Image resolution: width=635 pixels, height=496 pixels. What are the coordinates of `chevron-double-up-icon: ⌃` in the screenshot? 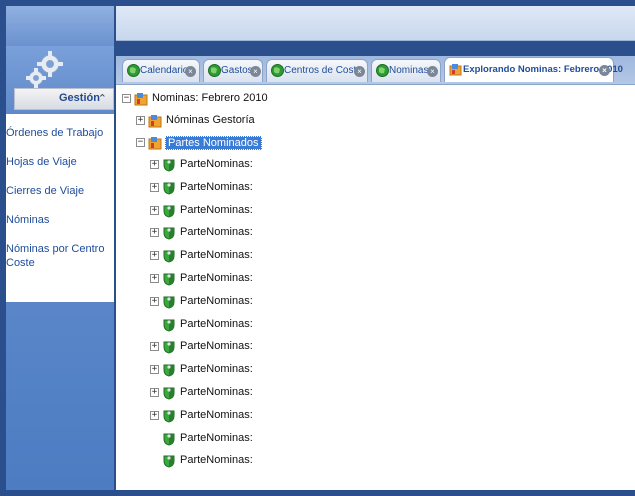 It's located at (102, 98).